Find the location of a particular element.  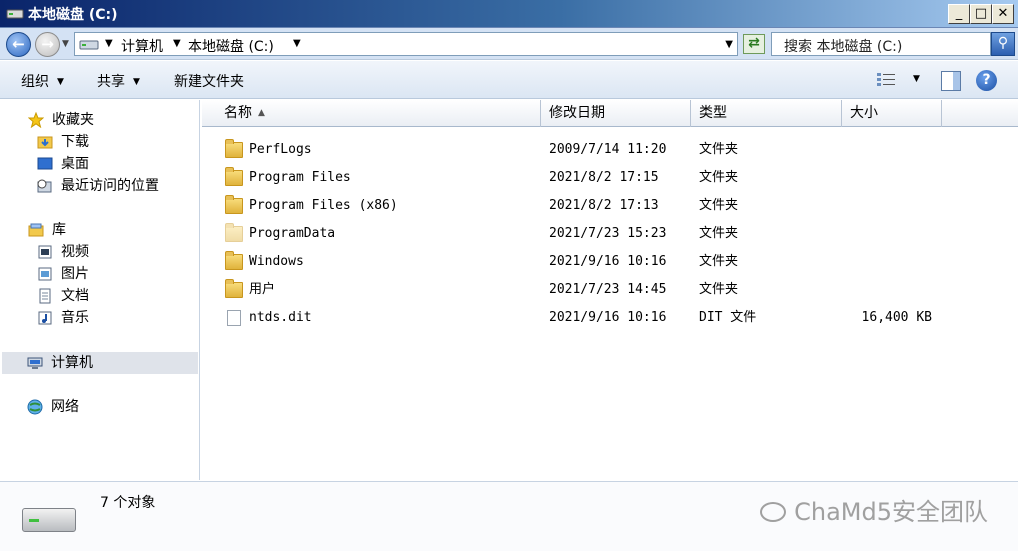

file-name: PerfLogs is located at coordinates (280, 149).